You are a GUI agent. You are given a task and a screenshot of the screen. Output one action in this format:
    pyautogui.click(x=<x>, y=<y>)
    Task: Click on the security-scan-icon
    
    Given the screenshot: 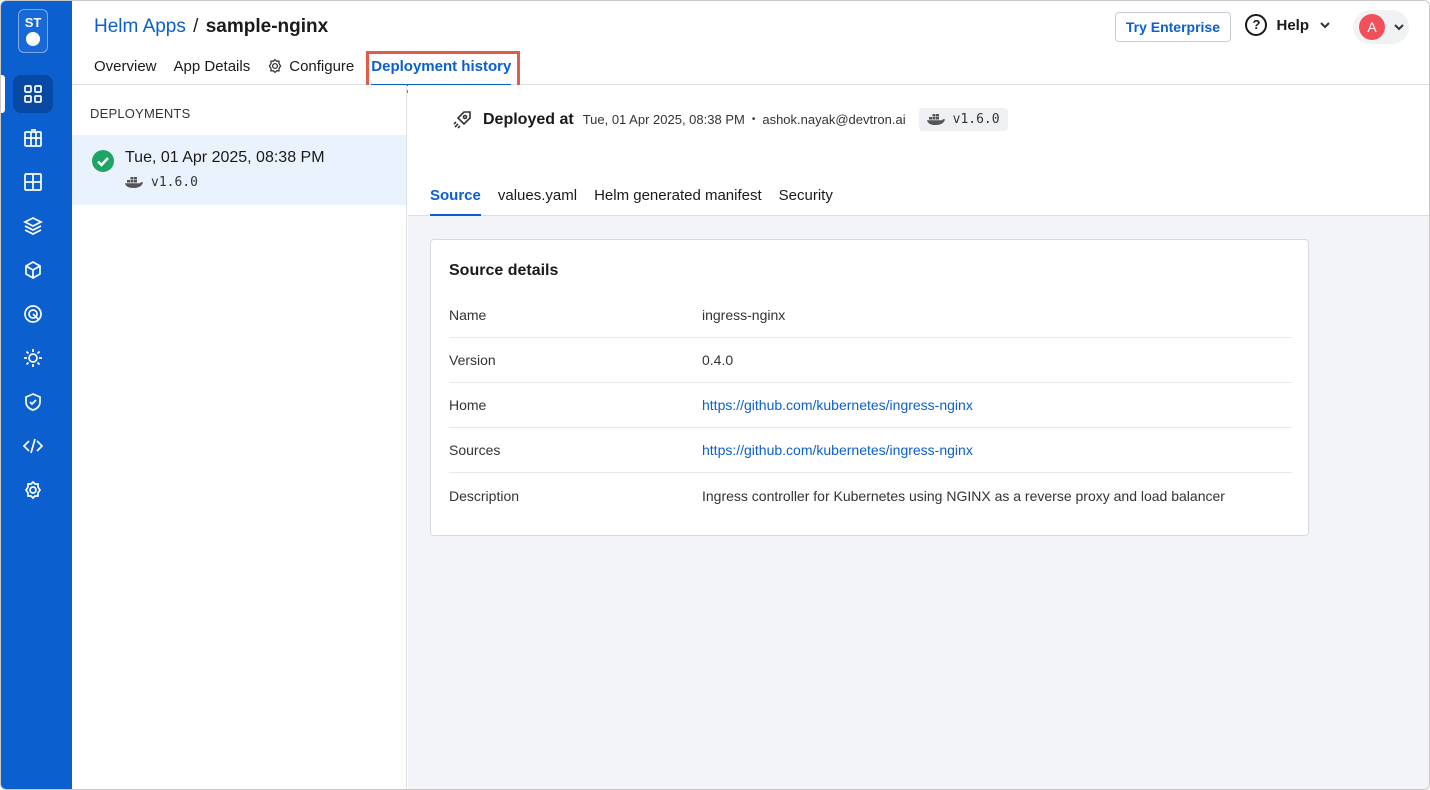 What is the action you would take?
    pyautogui.click(x=33, y=314)
    